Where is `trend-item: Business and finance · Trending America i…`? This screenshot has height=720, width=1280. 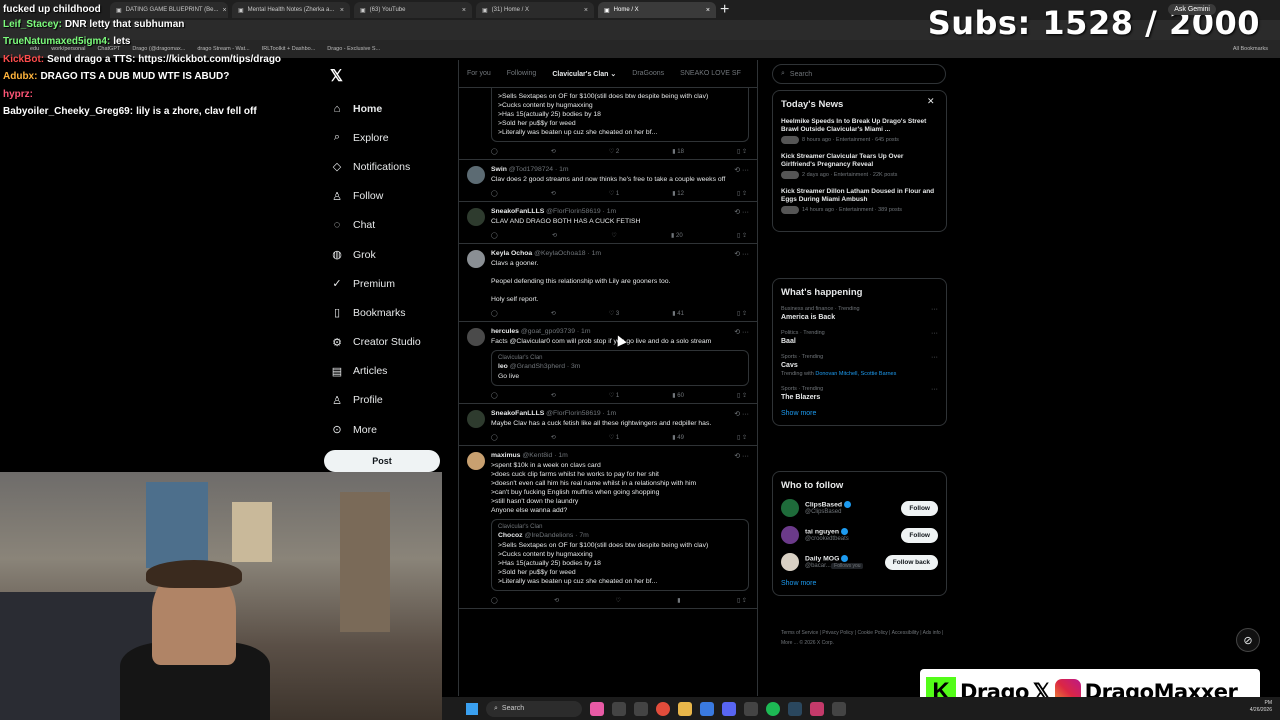 trend-item: Business and finance · Trending America i… is located at coordinates (859, 313).